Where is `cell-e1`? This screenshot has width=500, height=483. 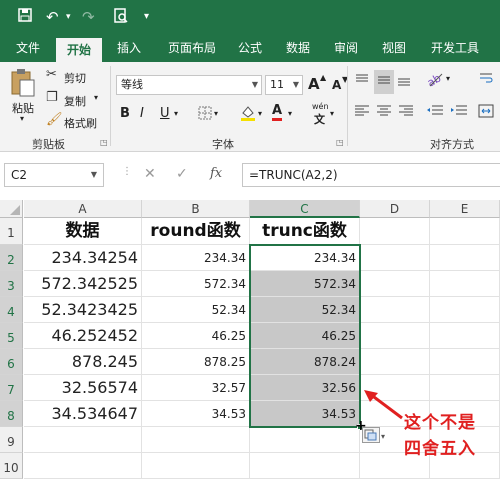 cell-e1 is located at coordinates (465, 231).